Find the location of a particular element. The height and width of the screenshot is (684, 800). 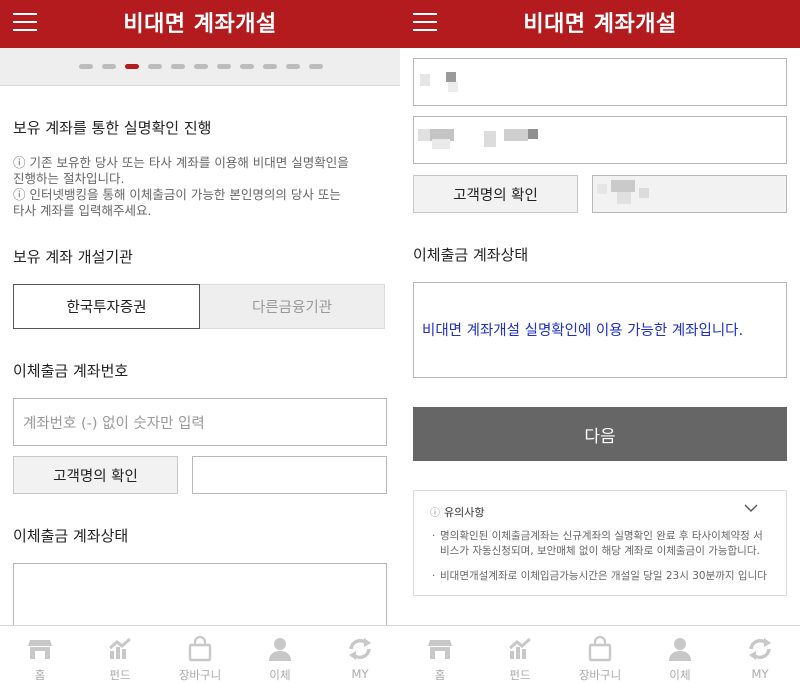

caution-item-text: 비대면개설계좌로 이체입금가능시간은 개설일 당일 23시 30분까지 입니다 is located at coordinates (603, 576).